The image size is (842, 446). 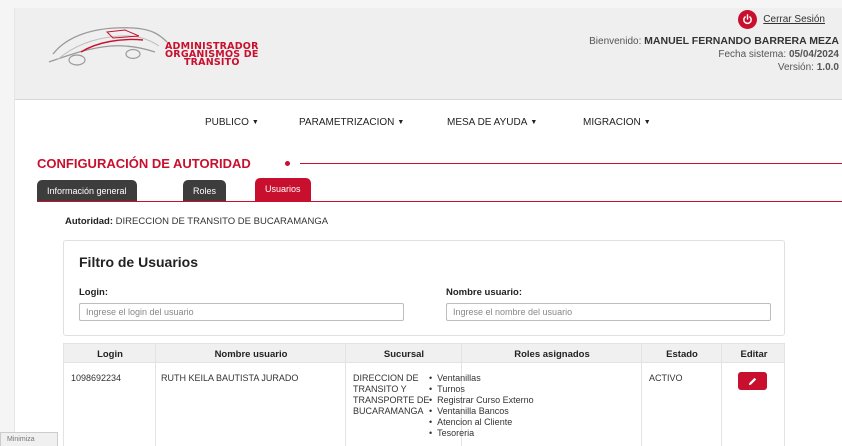 I want to click on nav-label: MIGRACION, so click(x=612, y=122).